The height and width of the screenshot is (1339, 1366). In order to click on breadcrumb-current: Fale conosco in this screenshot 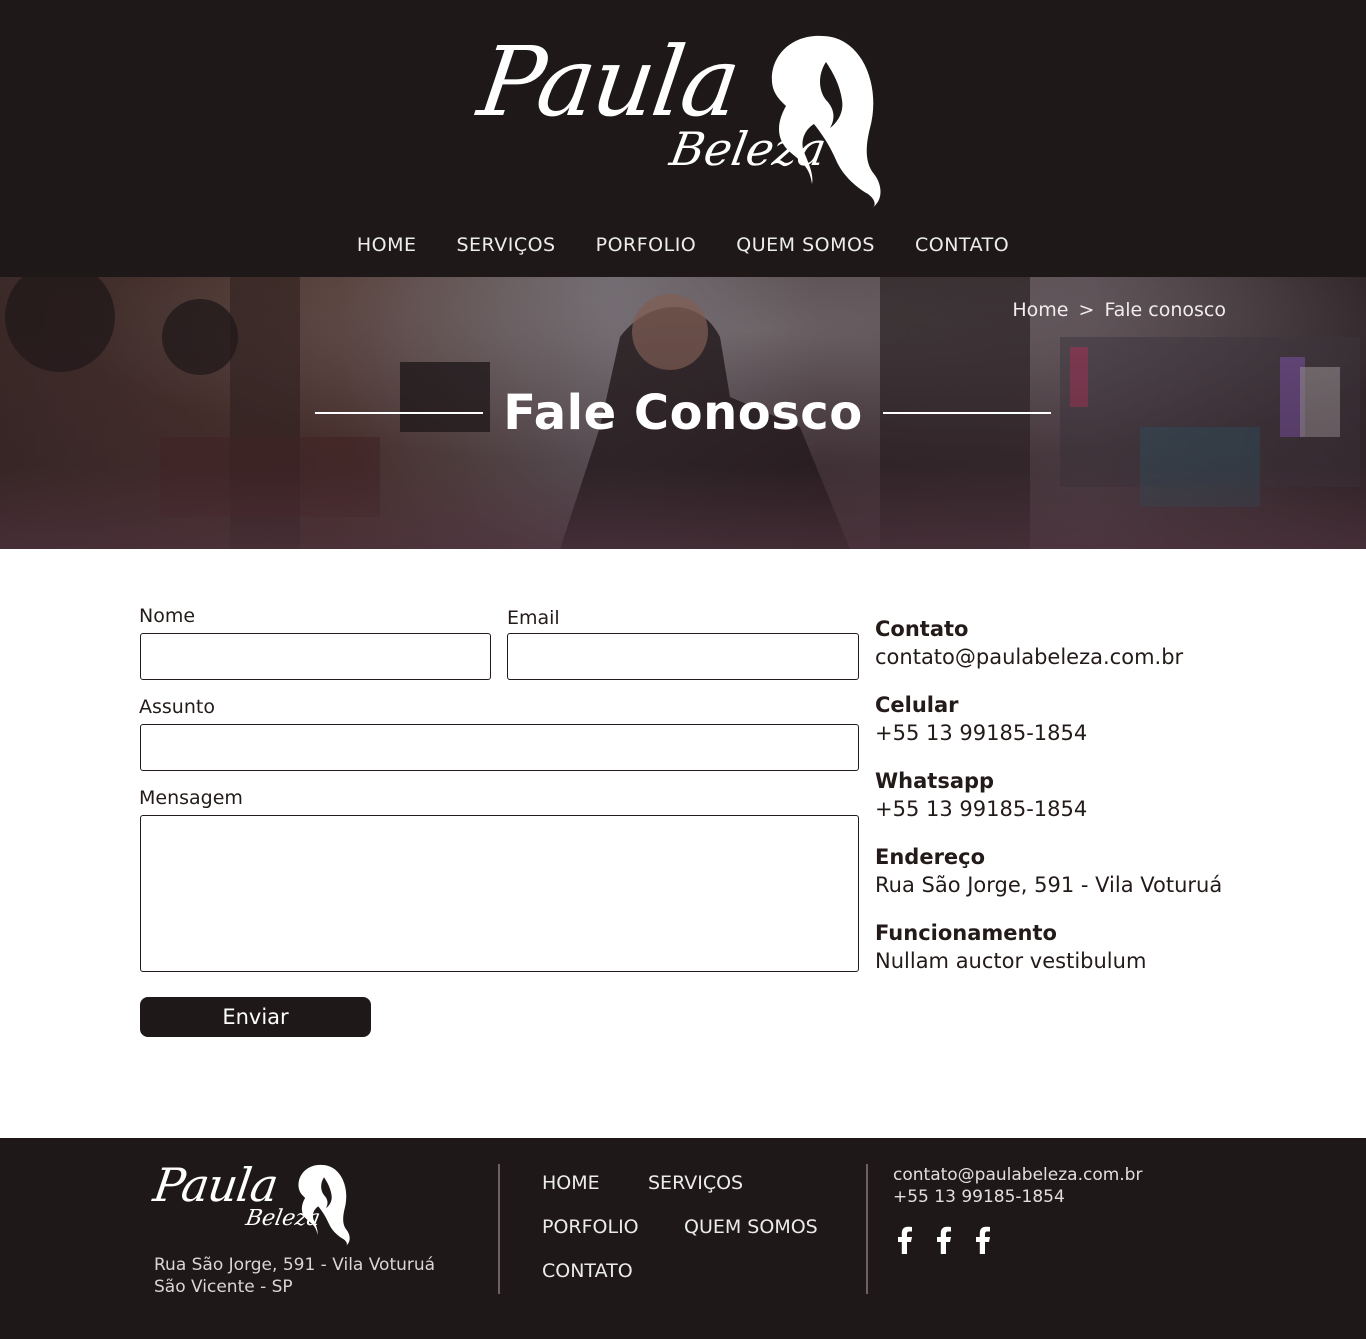, I will do `click(1165, 310)`.